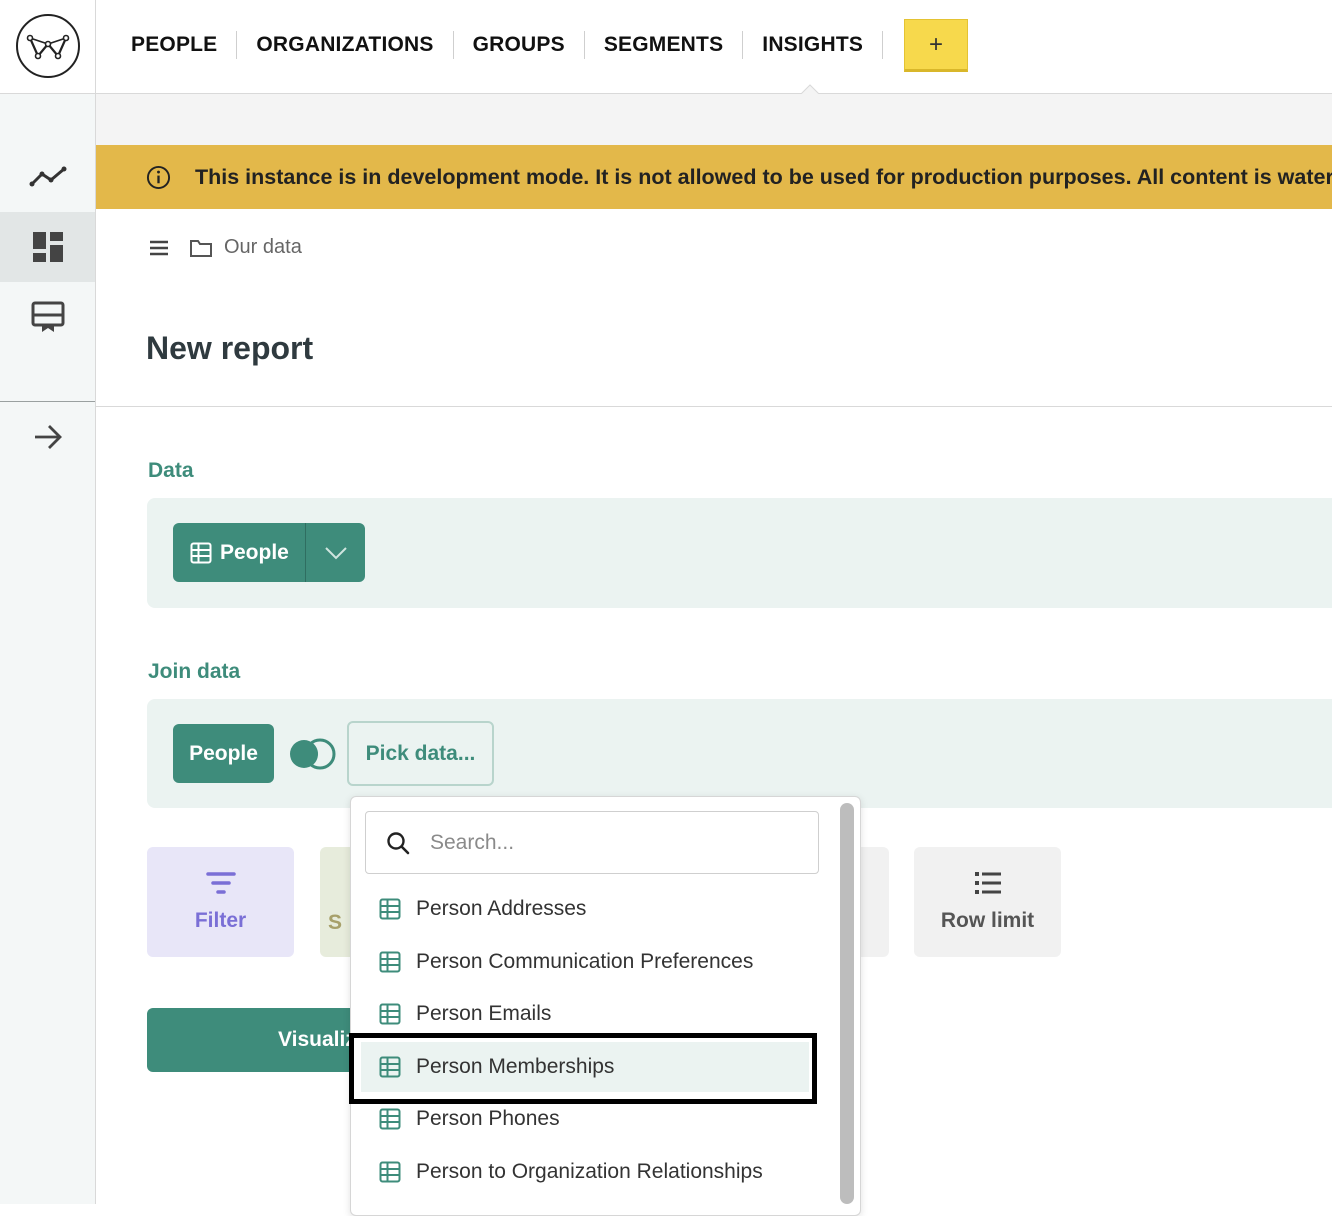  What do you see at coordinates (501, 908) in the screenshot?
I see `dropdown-option-label: Person Addresses` at bounding box center [501, 908].